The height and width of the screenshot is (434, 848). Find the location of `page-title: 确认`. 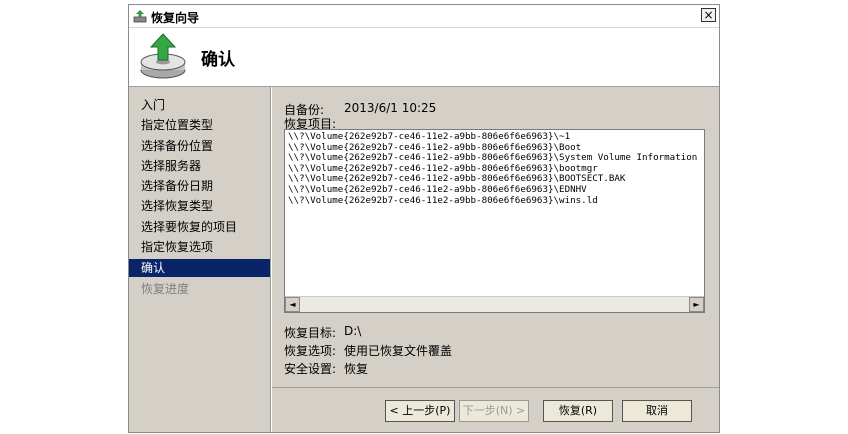

page-title: 确认 is located at coordinates (218, 60).